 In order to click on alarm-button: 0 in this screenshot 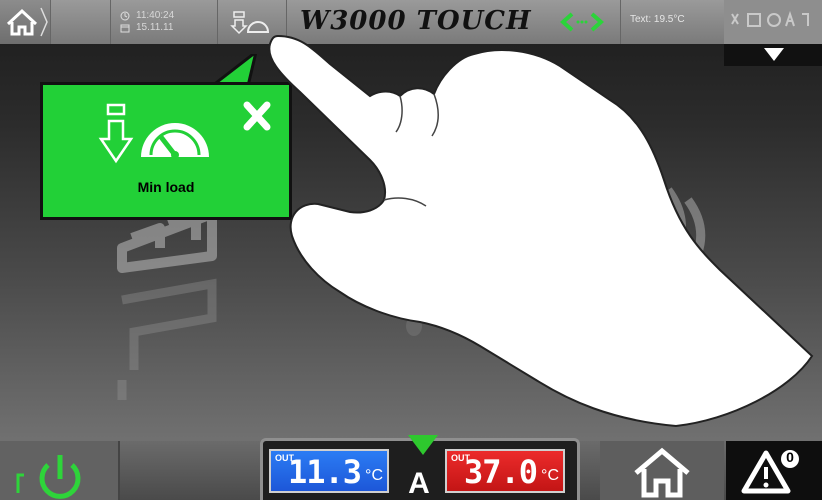, I will do `click(774, 470)`.